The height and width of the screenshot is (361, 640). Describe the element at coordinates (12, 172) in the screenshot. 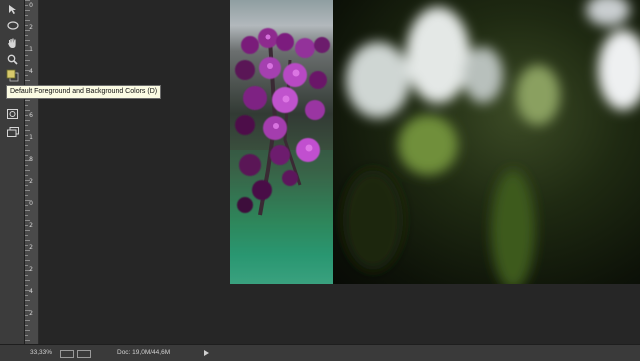

I see `tools-panel` at that location.